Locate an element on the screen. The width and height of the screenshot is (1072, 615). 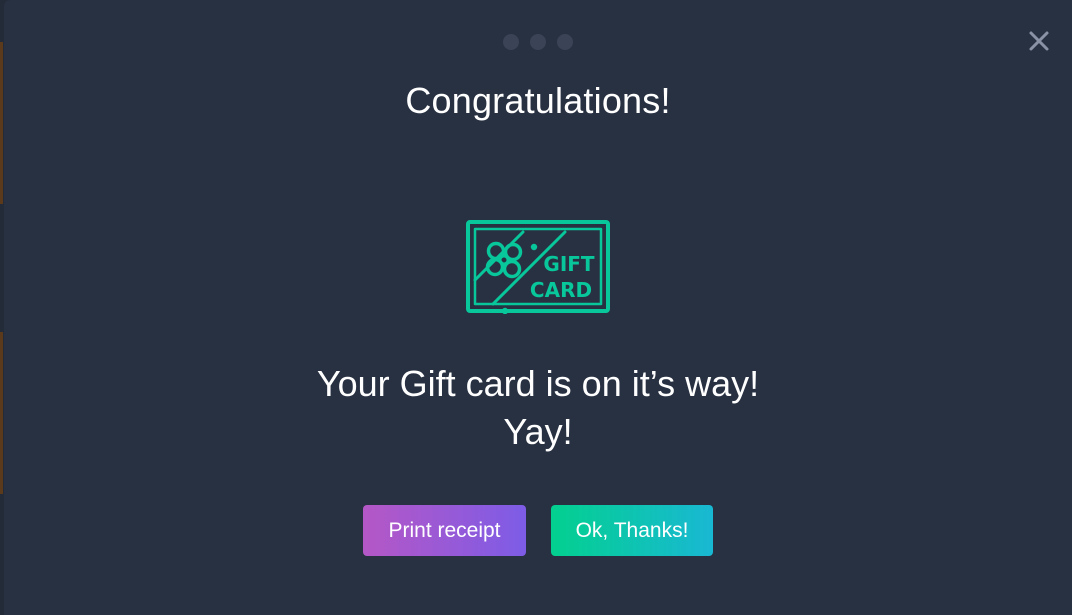
close-icon is located at coordinates (1039, 41).